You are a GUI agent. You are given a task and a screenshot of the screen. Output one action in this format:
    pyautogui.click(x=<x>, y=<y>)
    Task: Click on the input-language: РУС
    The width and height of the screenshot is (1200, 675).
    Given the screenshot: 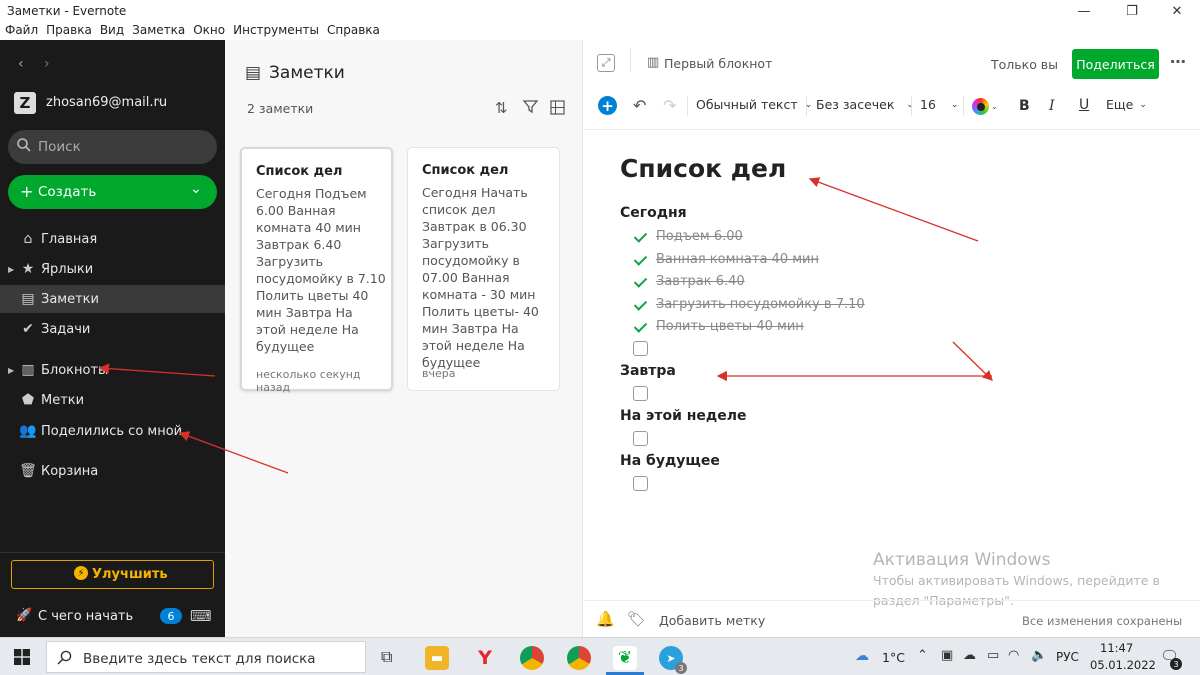 What is the action you would take?
    pyautogui.click(x=1067, y=657)
    